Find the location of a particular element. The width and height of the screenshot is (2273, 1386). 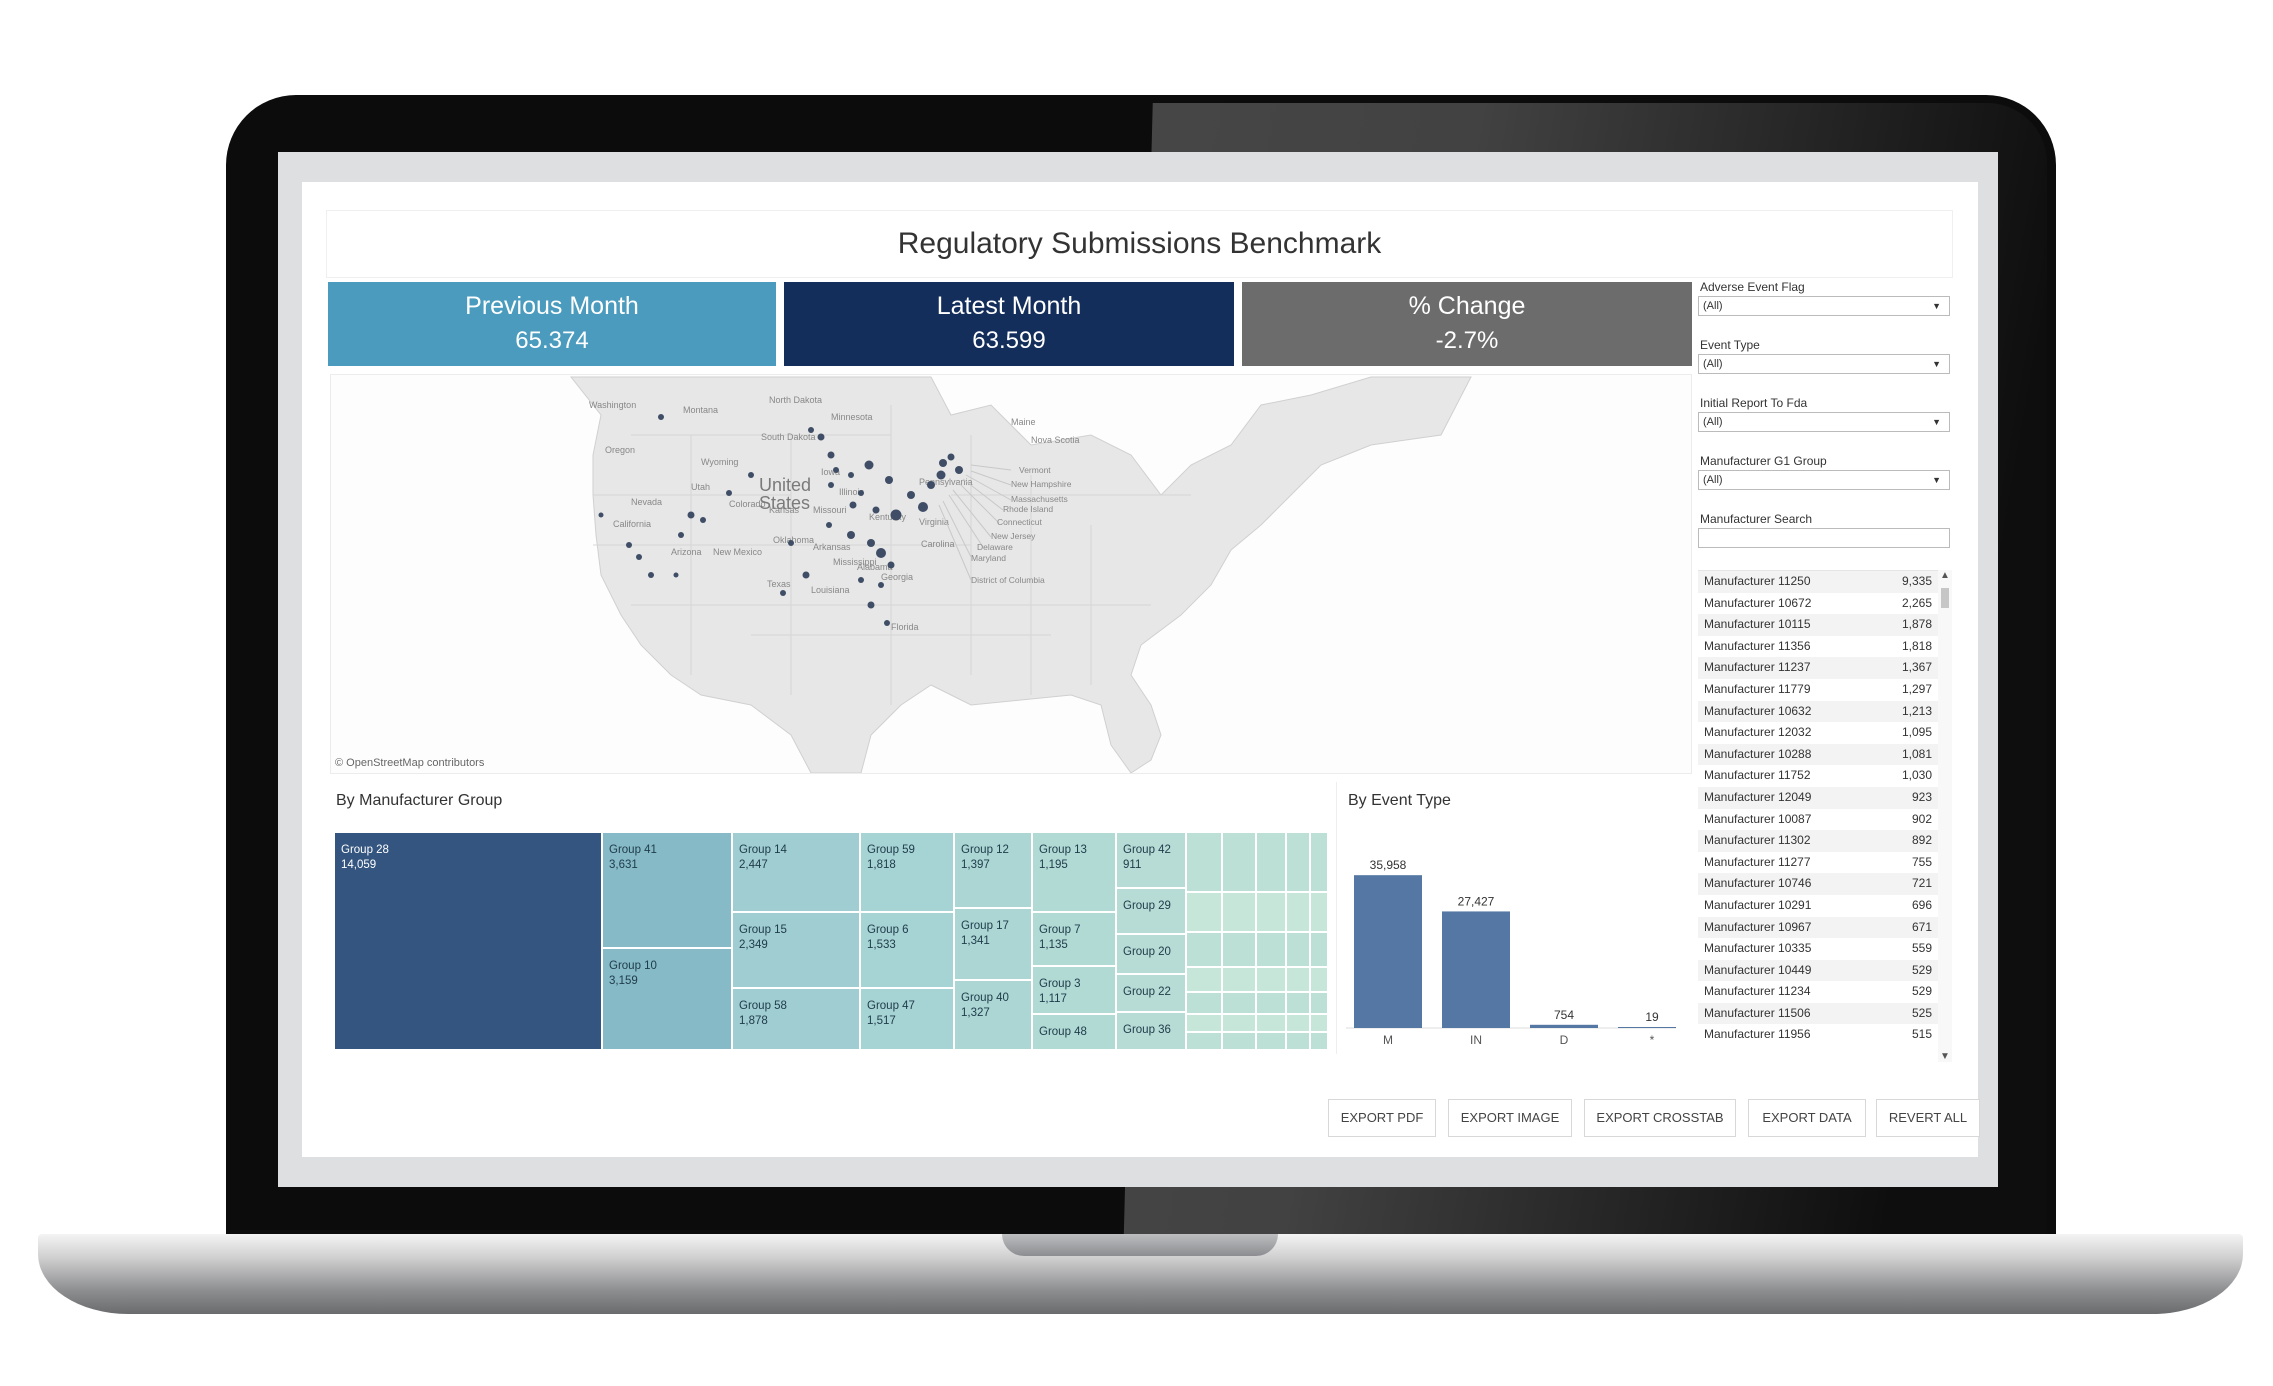

manufacturer-list-item: Manufacturer 10672 2,265 is located at coordinates (1818, 604).